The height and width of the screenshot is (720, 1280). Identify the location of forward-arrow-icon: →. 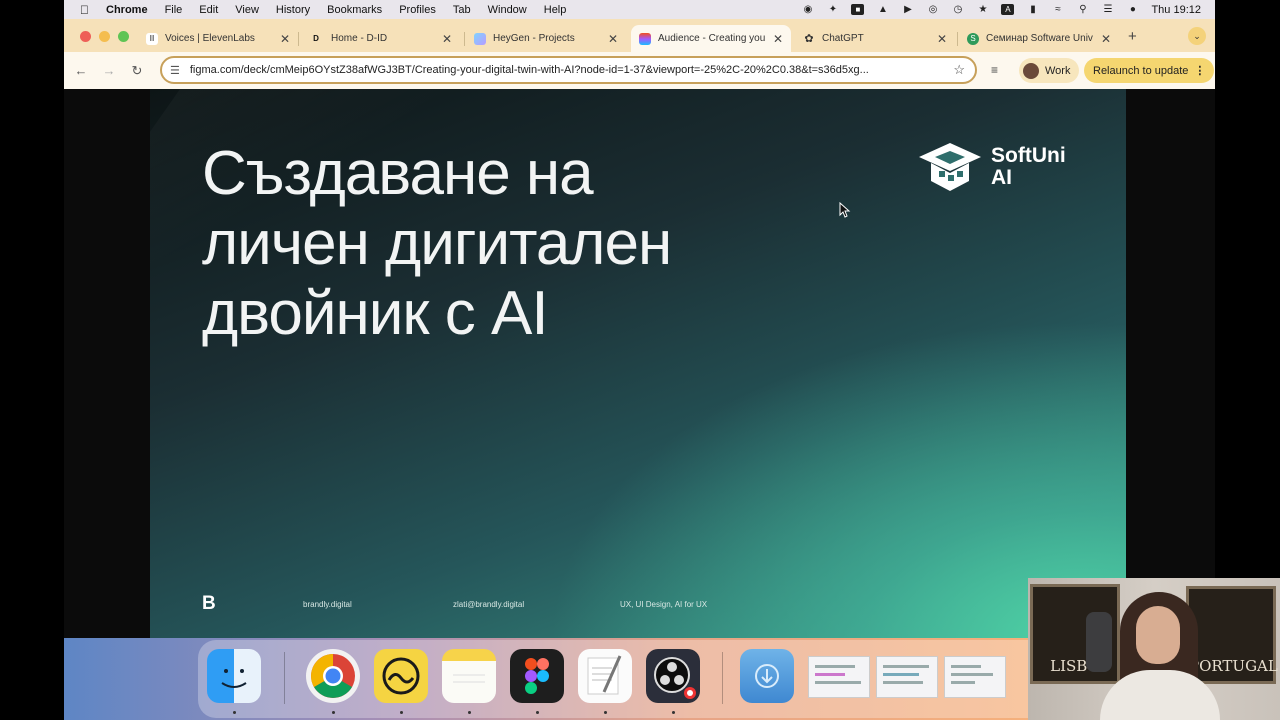
(109, 70).